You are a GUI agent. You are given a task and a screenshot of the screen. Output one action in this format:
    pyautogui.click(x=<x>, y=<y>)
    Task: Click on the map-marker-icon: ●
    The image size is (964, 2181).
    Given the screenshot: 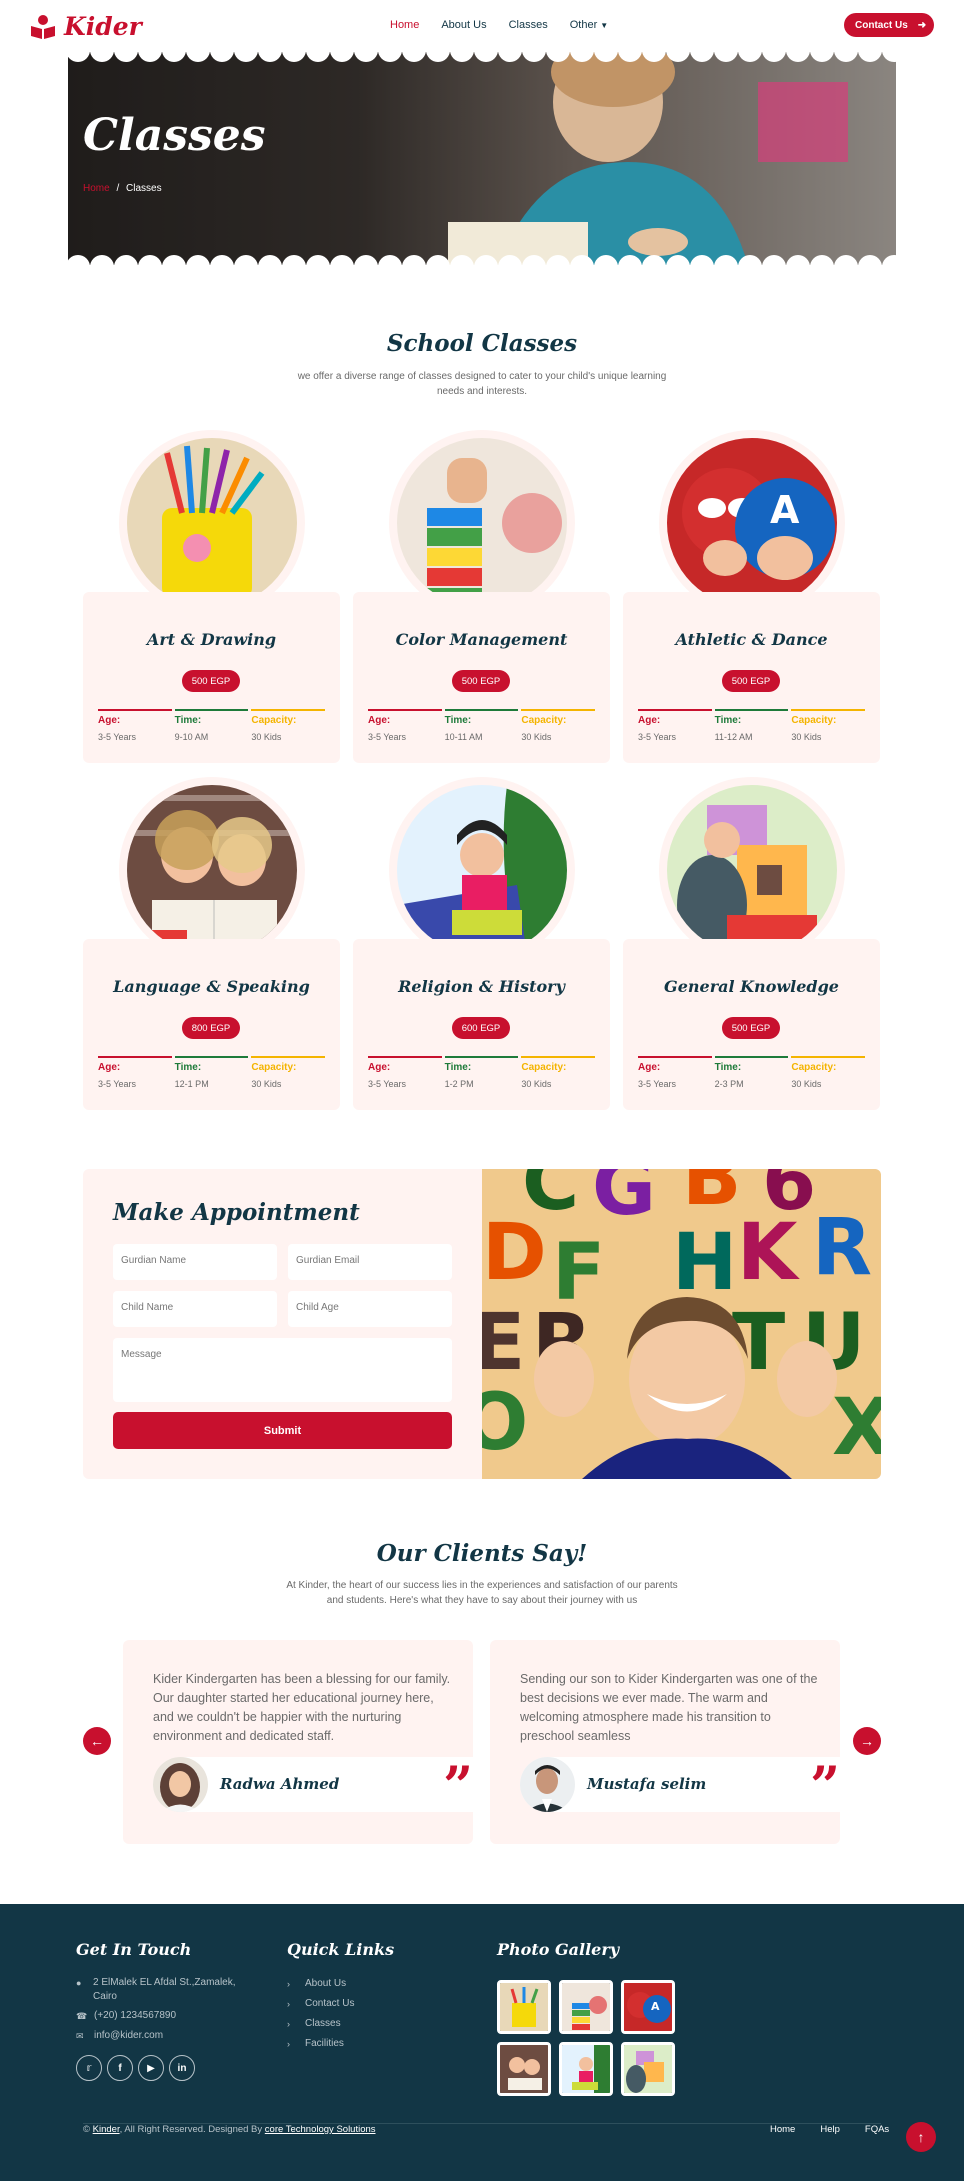 What is the action you would take?
    pyautogui.click(x=79, y=1983)
    